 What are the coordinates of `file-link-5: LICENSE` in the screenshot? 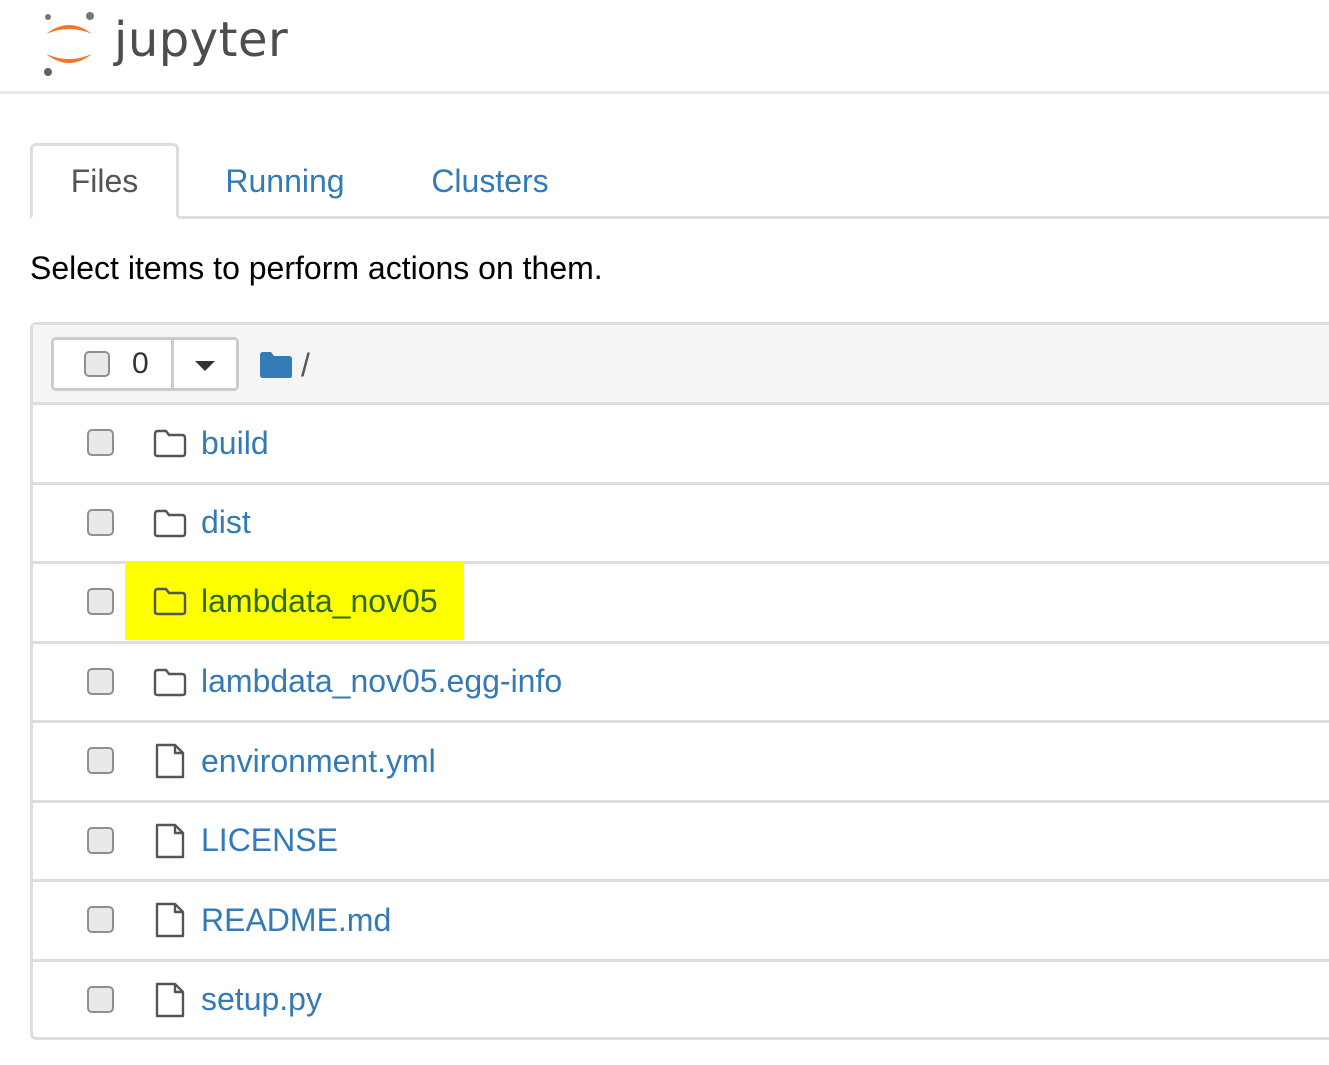 It's located at (244, 841).